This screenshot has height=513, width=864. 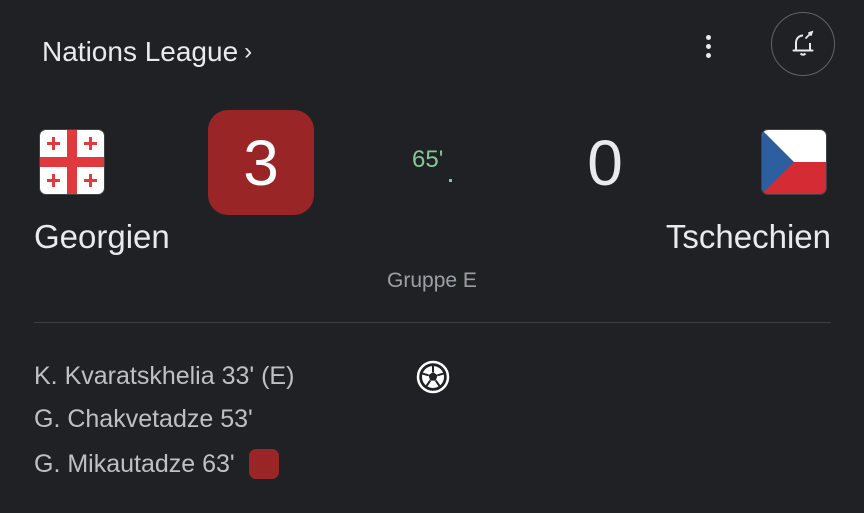 I want to click on match-alert-button, so click(x=803, y=44).